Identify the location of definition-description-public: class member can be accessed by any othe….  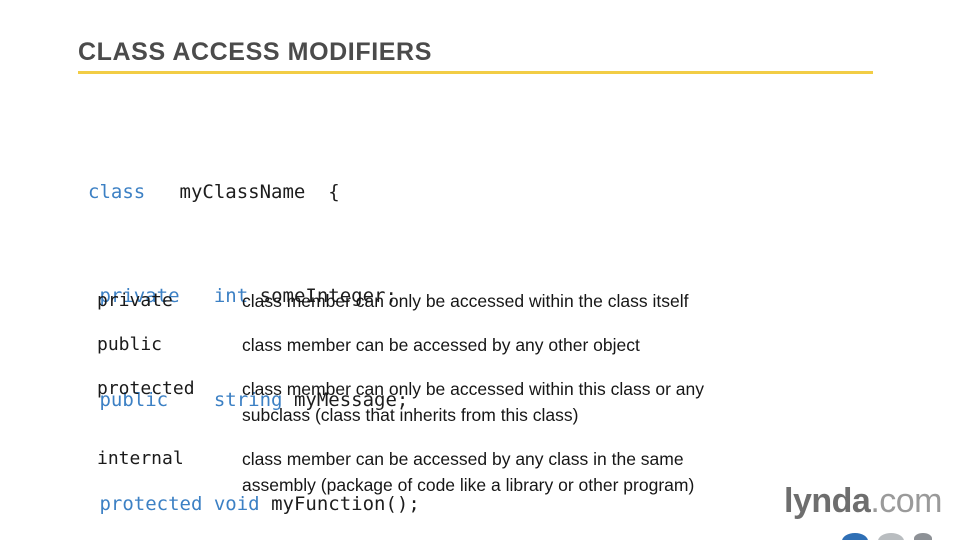
(564, 345).